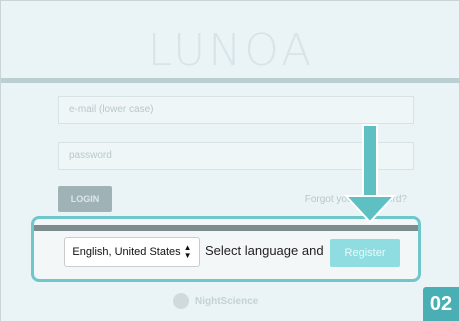 The width and height of the screenshot is (460, 322). Describe the element at coordinates (126, 252) in the screenshot. I see `language-select-value: English, United States` at that location.